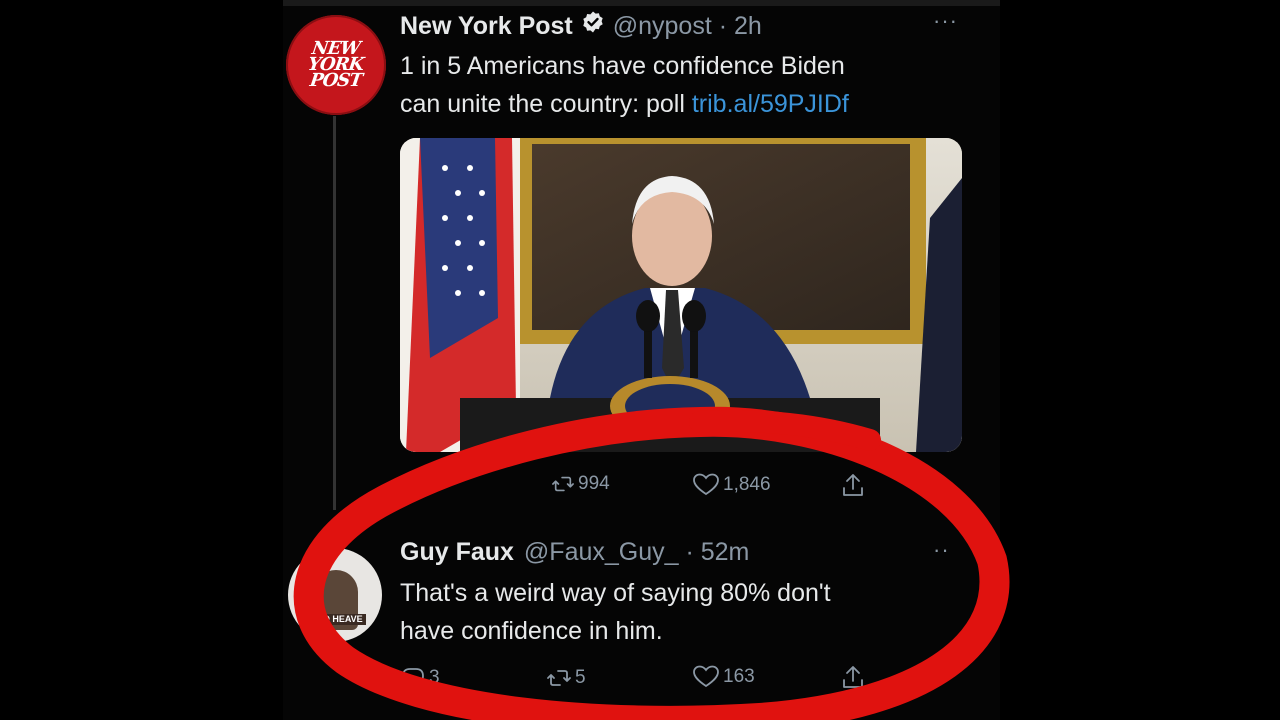  I want to click on retweet-count: 994, so click(594, 483).